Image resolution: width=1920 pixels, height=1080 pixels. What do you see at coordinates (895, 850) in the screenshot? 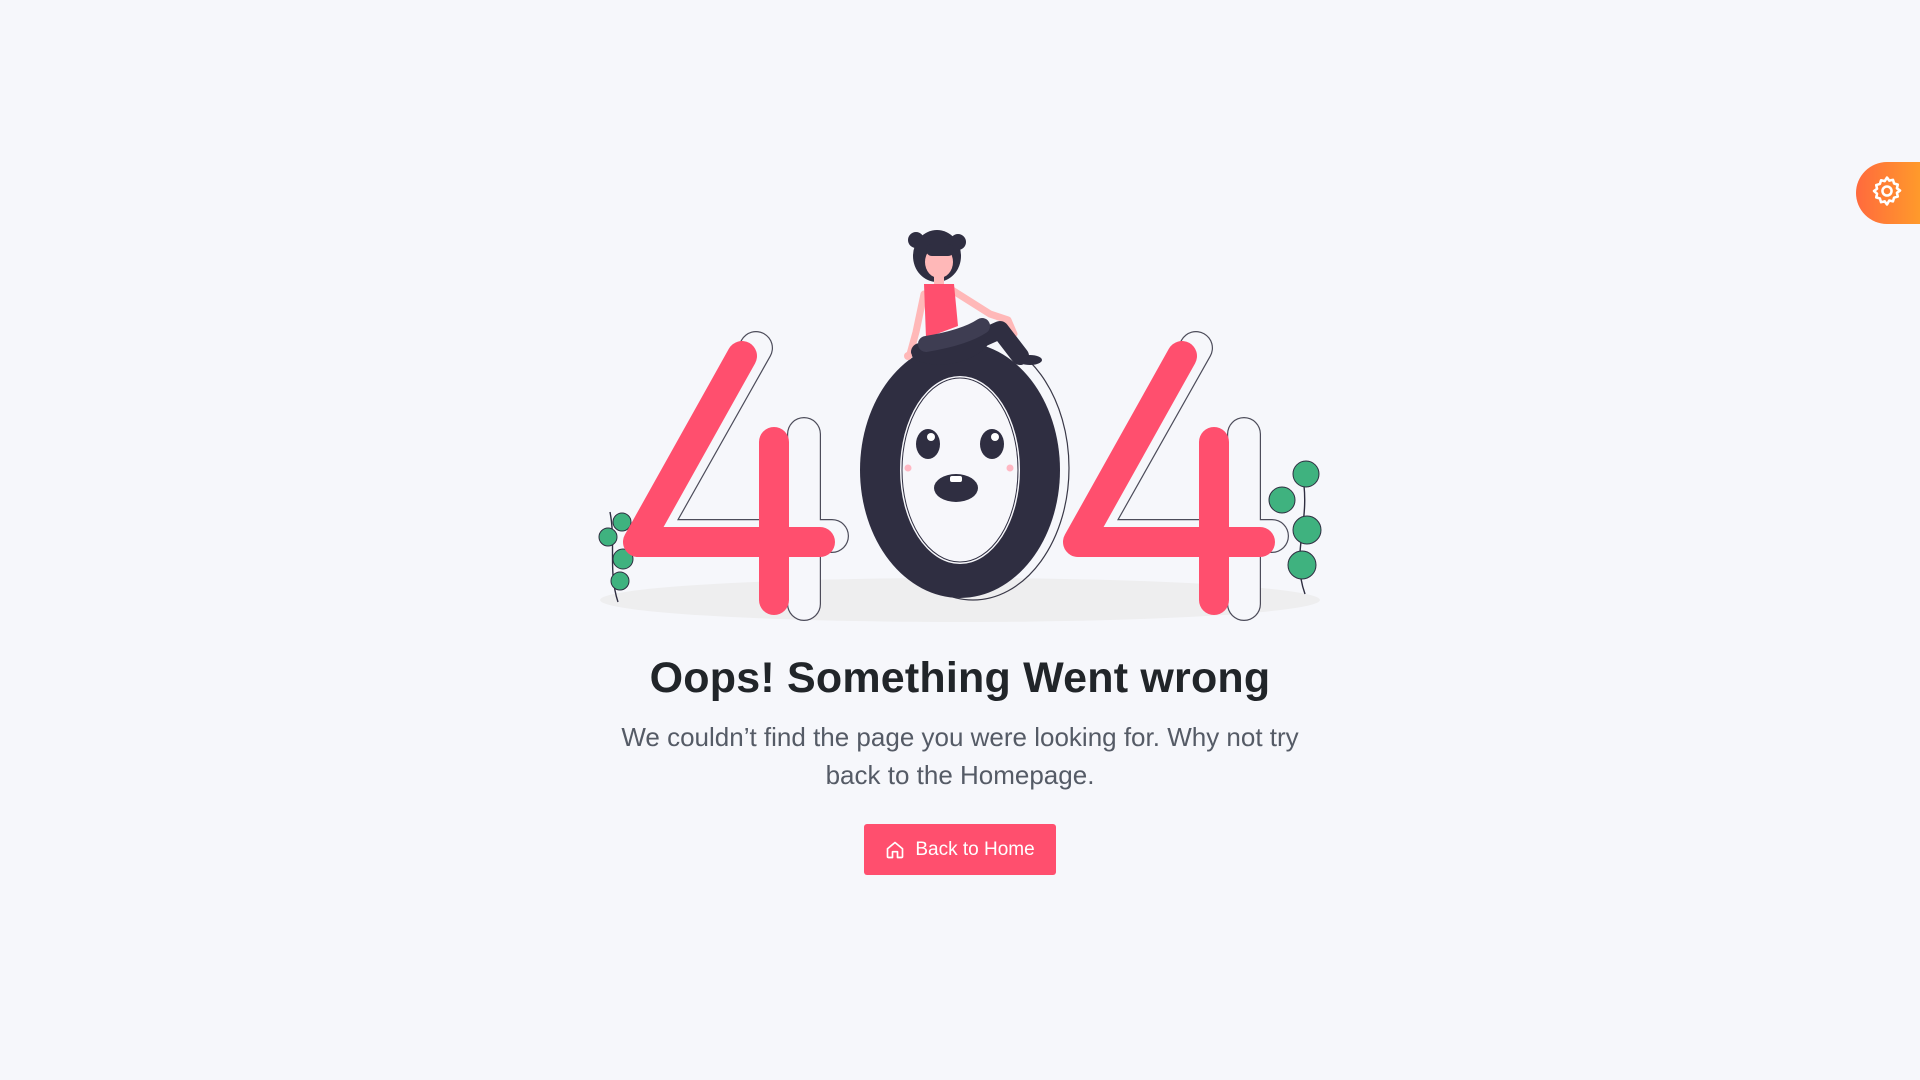
I see `home-icon` at bounding box center [895, 850].